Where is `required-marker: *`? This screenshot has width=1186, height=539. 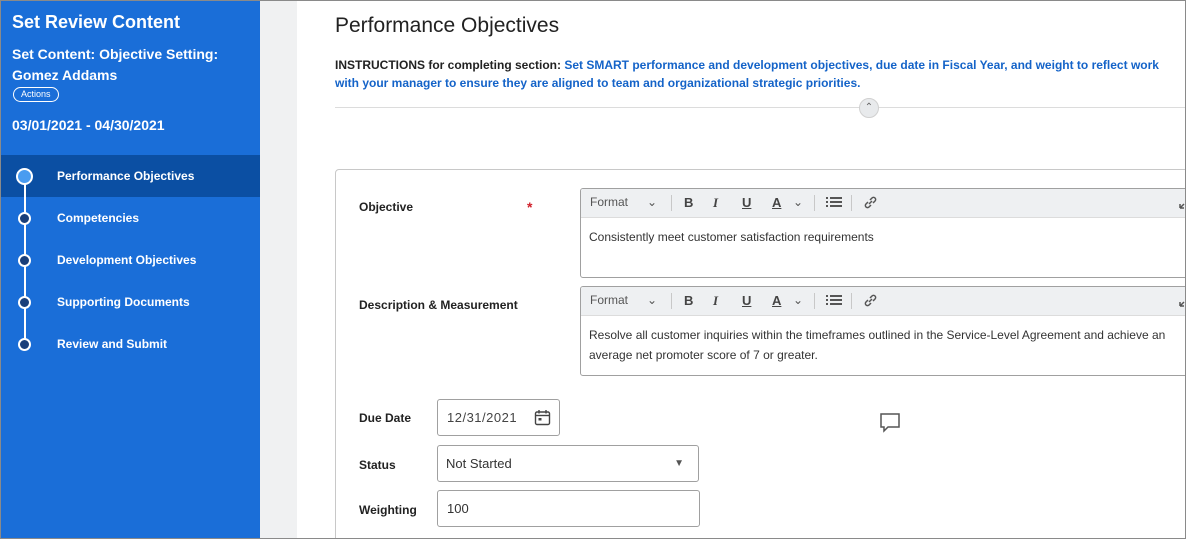
required-marker: * is located at coordinates (530, 207).